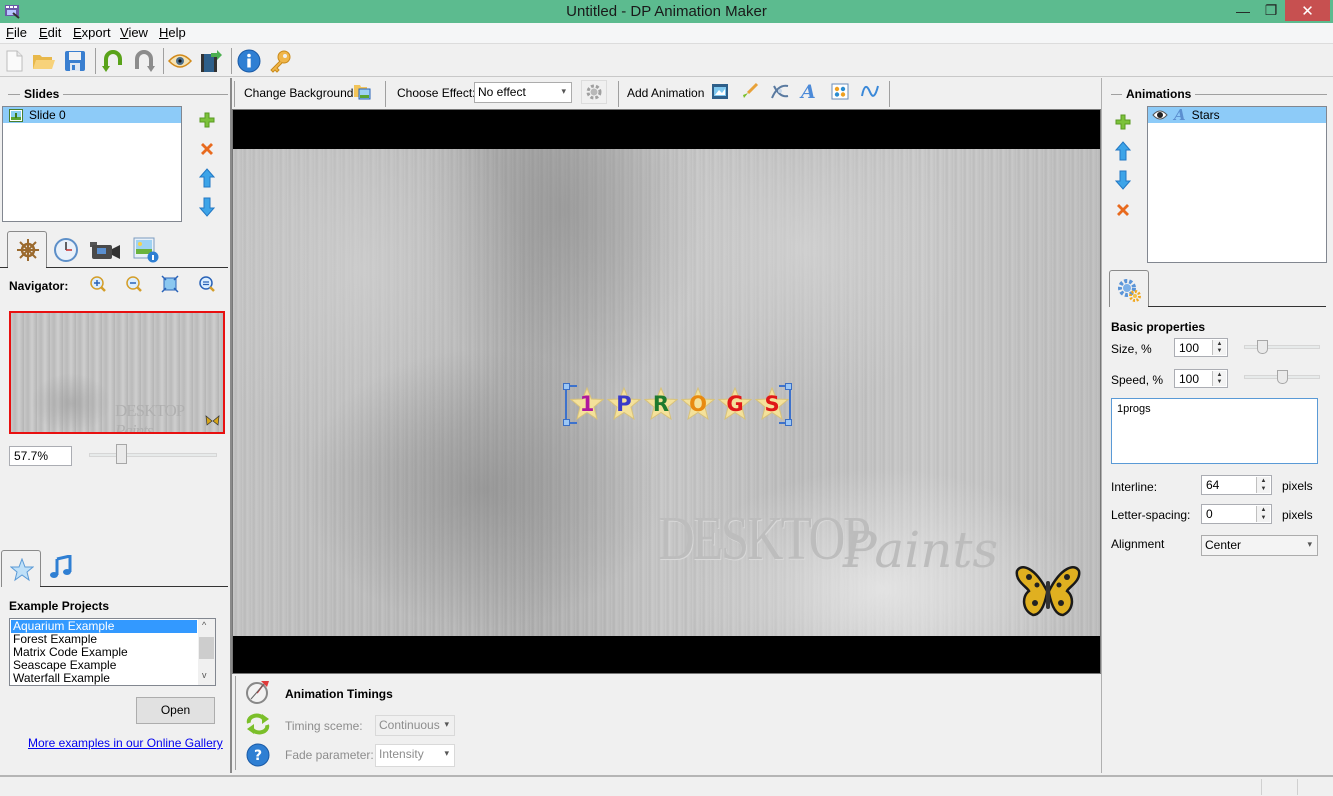 This screenshot has height=796, width=1333. What do you see at coordinates (698, 404) in the screenshot?
I see `star-letter: O` at bounding box center [698, 404].